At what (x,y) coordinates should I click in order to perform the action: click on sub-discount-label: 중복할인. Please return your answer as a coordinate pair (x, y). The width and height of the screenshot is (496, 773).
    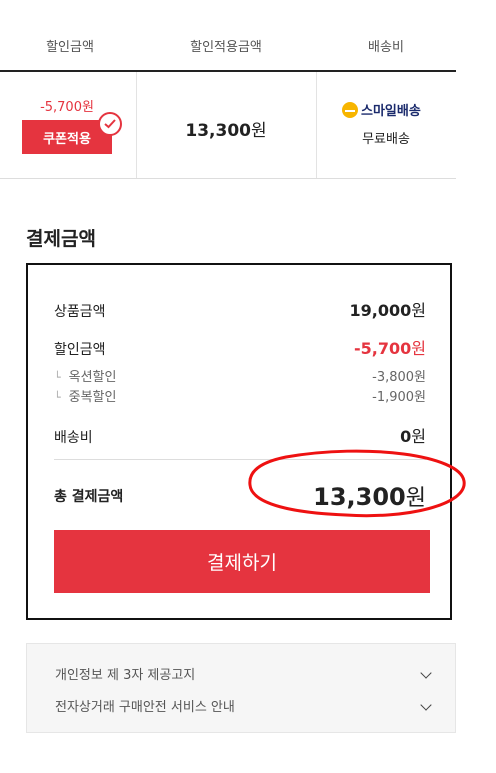
    Looking at the image, I should click on (92, 397).